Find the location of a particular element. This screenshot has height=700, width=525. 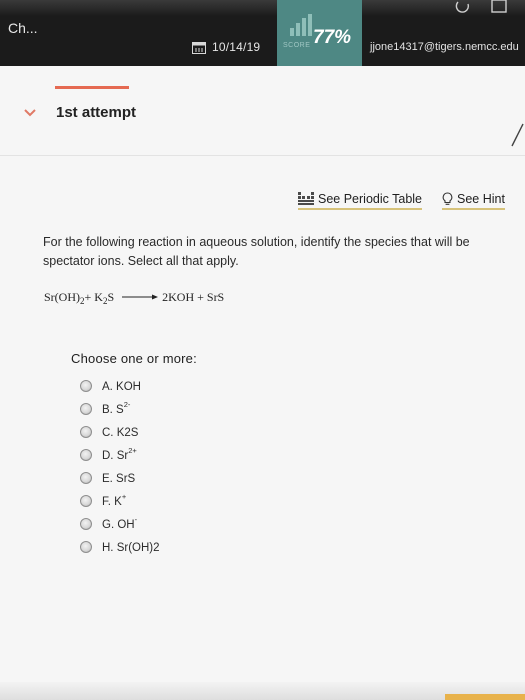

reaction-equation: Sr(OH) 2 + K 2 S 2KOH + SrS is located at coordinates (134, 300).